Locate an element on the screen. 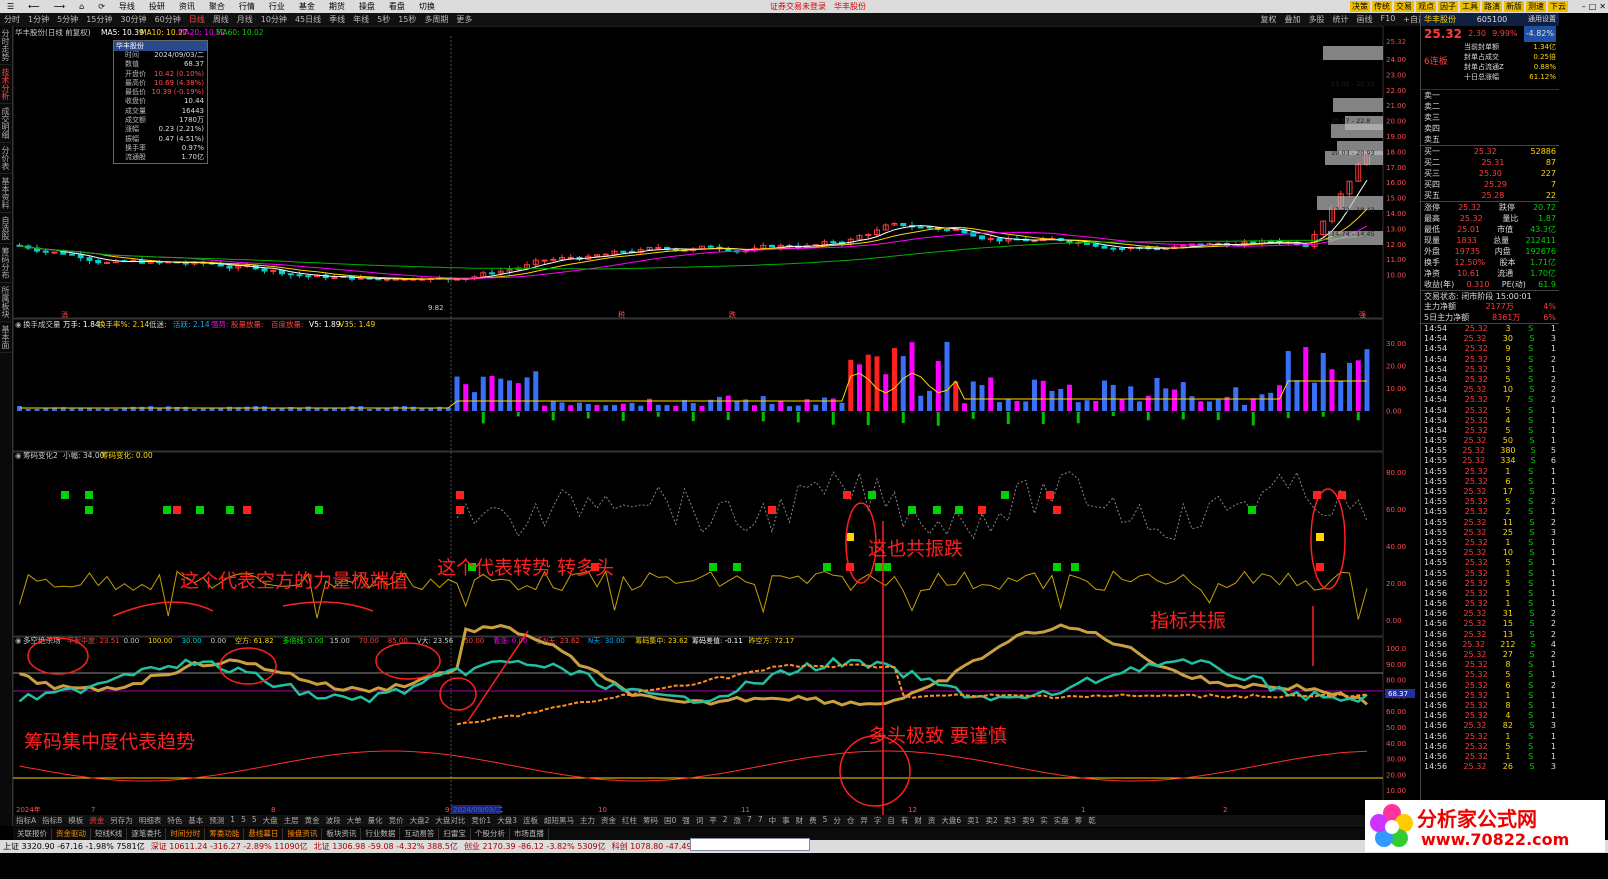 The image size is (1608, 879). indicator-tab: 涨 is located at coordinates (738, 821).